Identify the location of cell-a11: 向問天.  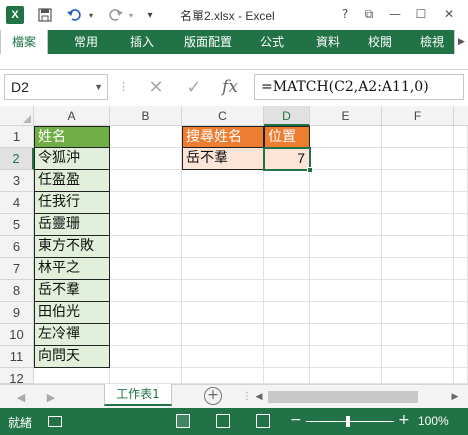
(72, 357).